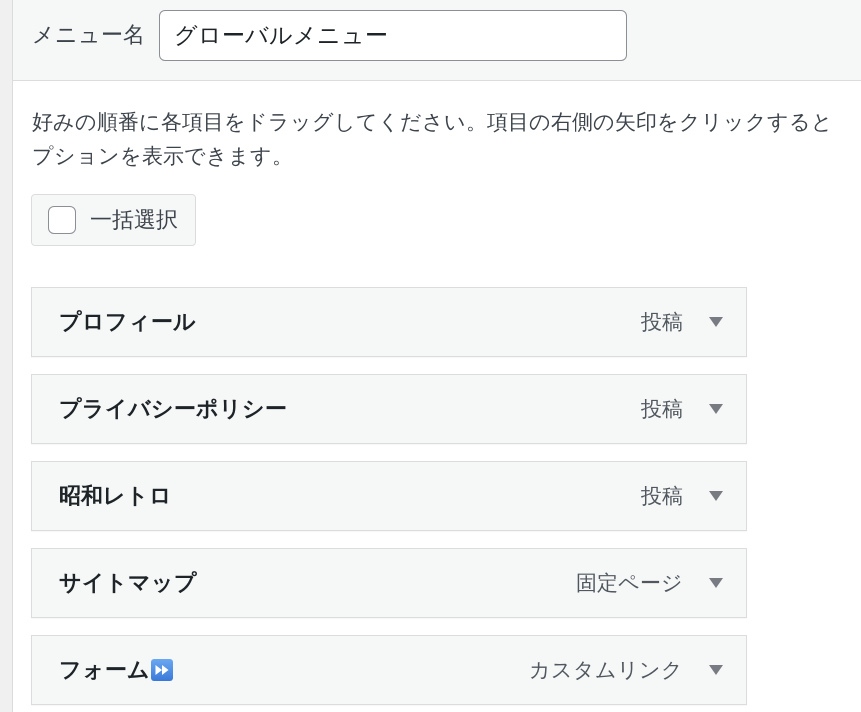 This screenshot has height=712, width=861. What do you see at coordinates (173, 410) in the screenshot?
I see `menu-item-title: プライバシーポリシー` at bounding box center [173, 410].